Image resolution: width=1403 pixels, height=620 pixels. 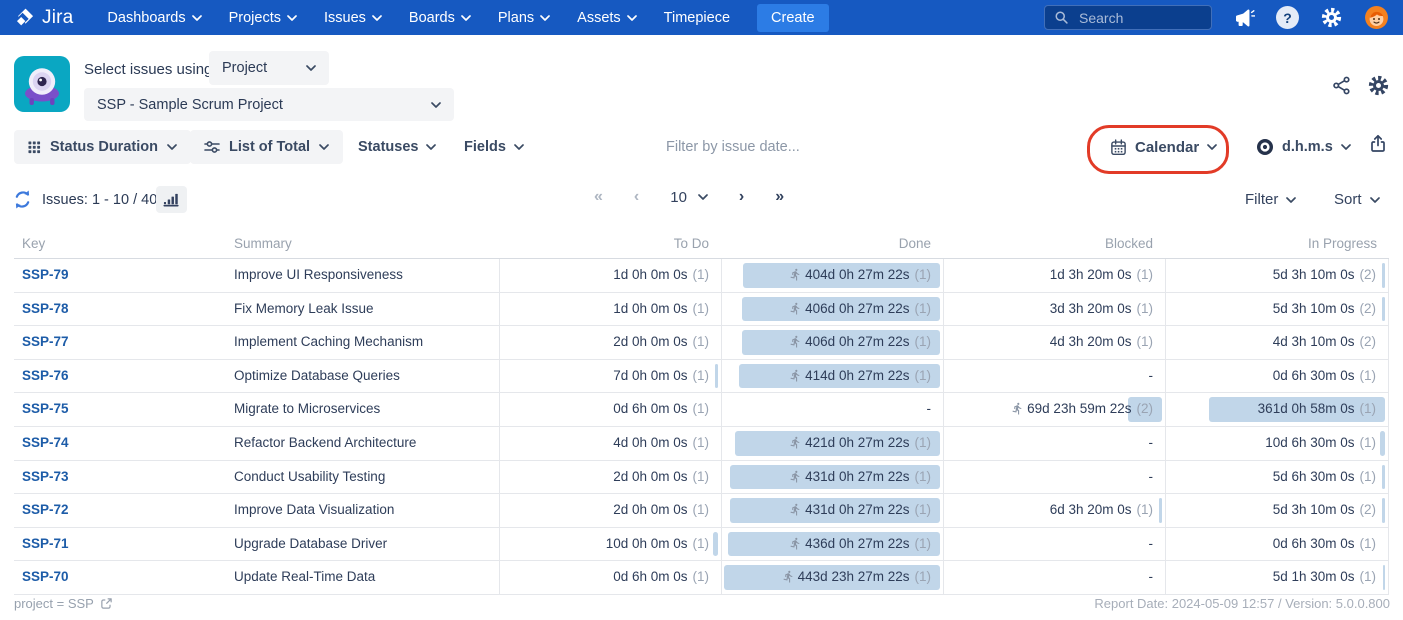 I want to click on issue-key-link: SSP-70, so click(x=45, y=576).